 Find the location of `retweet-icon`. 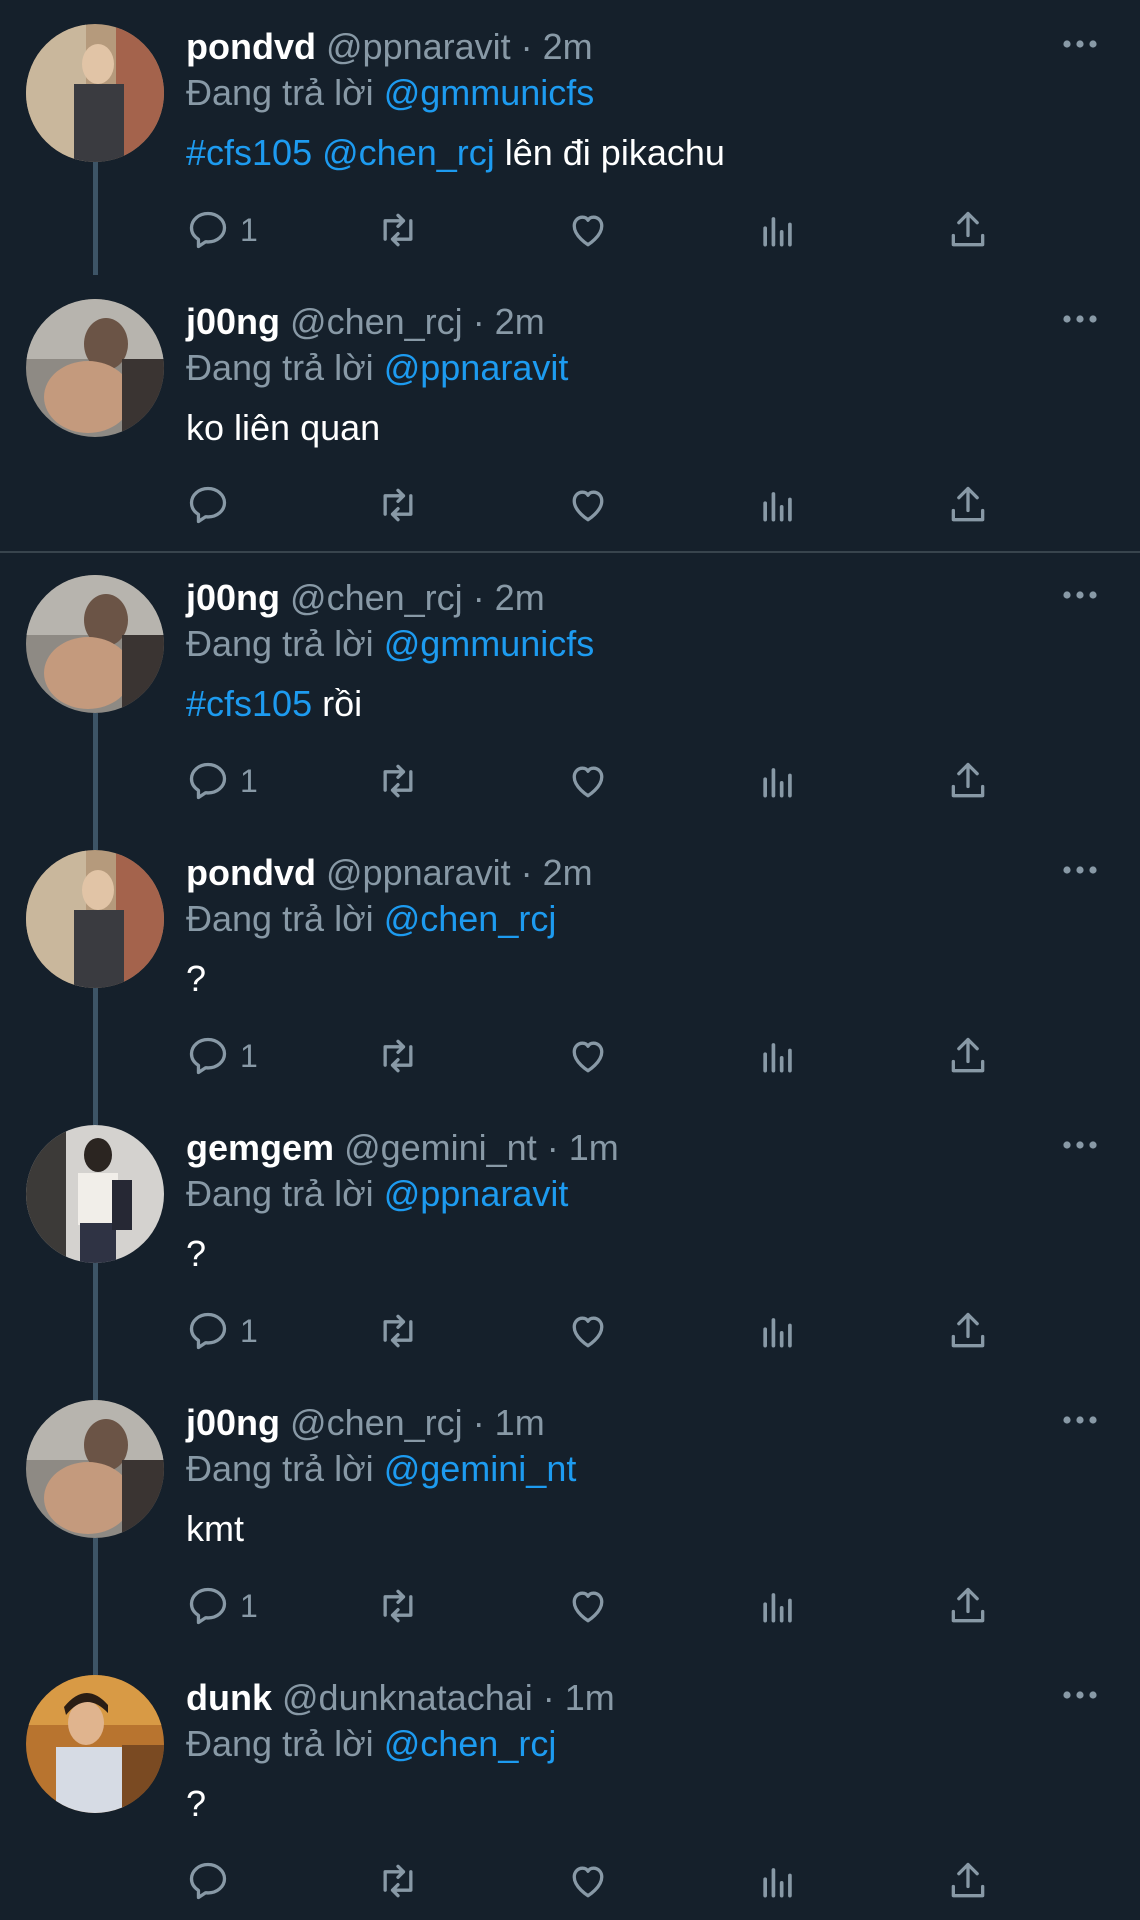

retweet-icon is located at coordinates (398, 1331).